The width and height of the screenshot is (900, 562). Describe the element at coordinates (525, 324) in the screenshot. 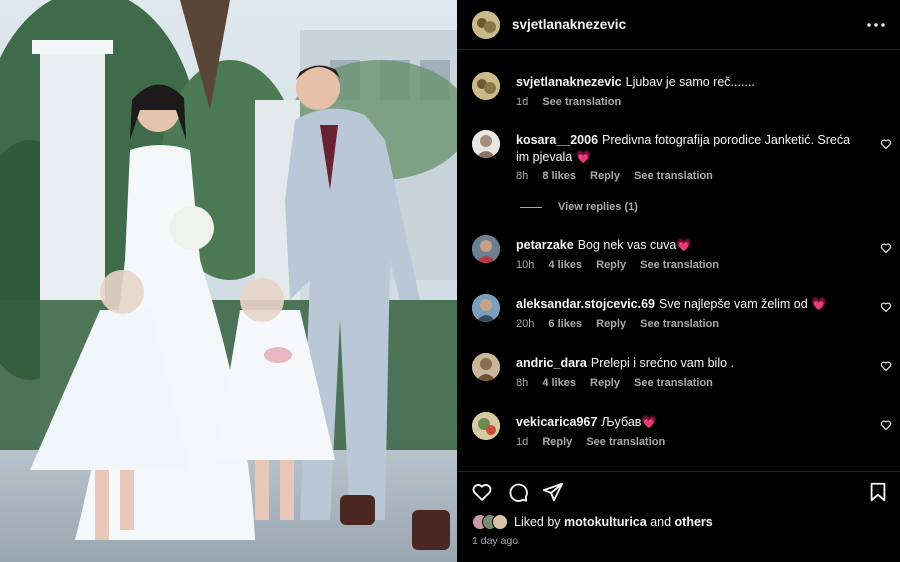

I see `comment-time: 20h` at that location.